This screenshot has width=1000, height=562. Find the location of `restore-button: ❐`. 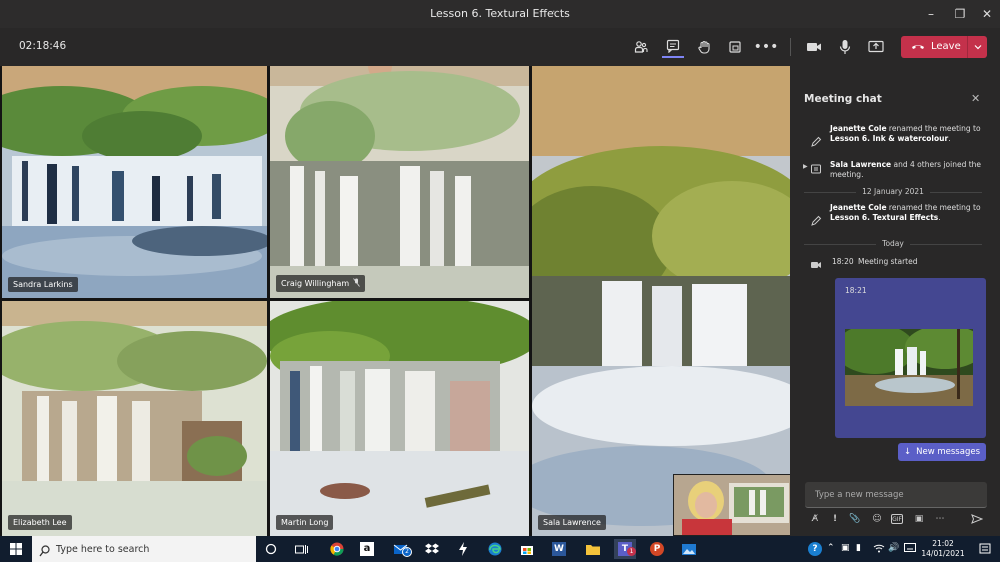

restore-button: ❐ is located at coordinates (960, 14).